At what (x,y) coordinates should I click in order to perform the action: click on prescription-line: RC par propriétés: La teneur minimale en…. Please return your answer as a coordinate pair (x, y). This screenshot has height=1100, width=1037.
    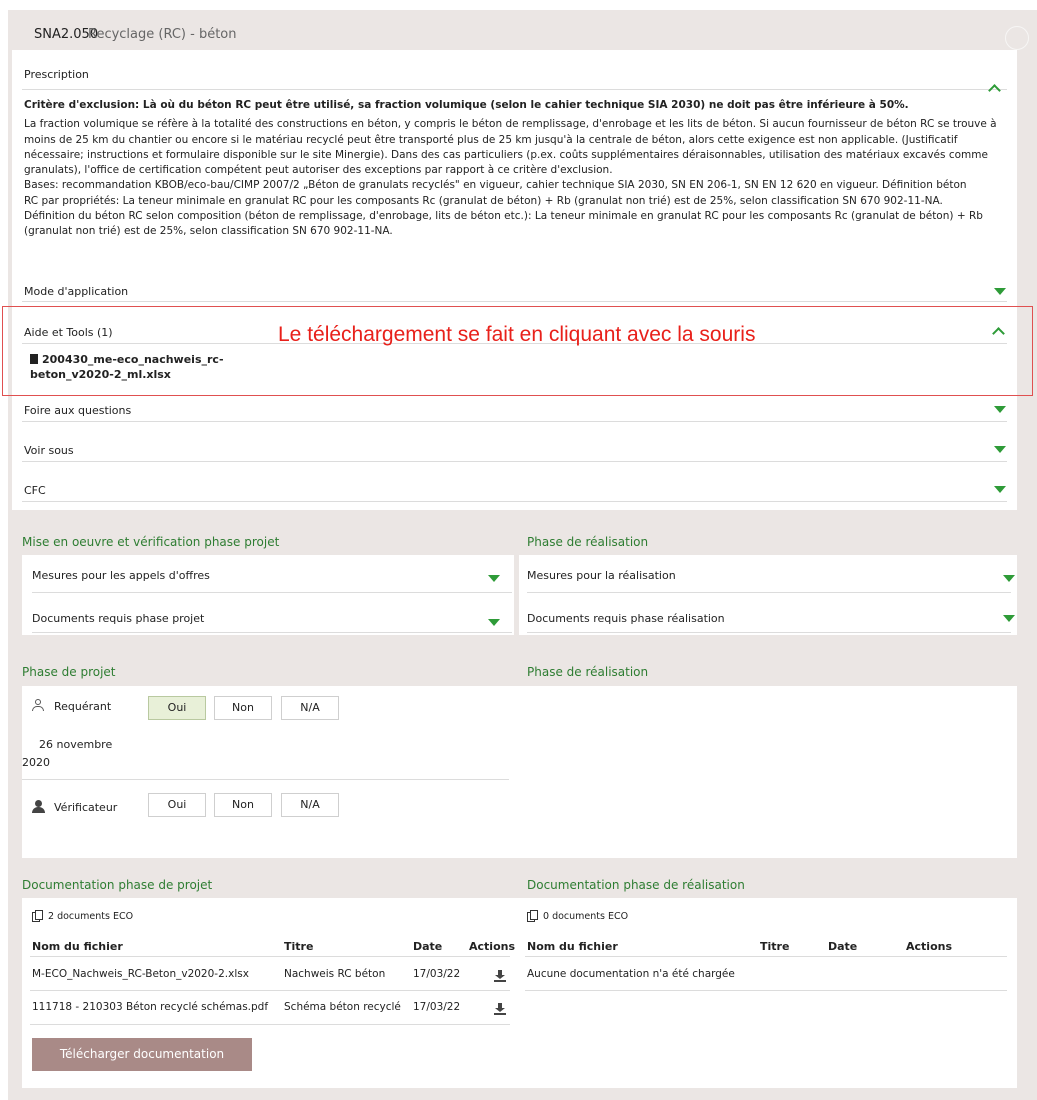
    Looking at the image, I should click on (483, 200).